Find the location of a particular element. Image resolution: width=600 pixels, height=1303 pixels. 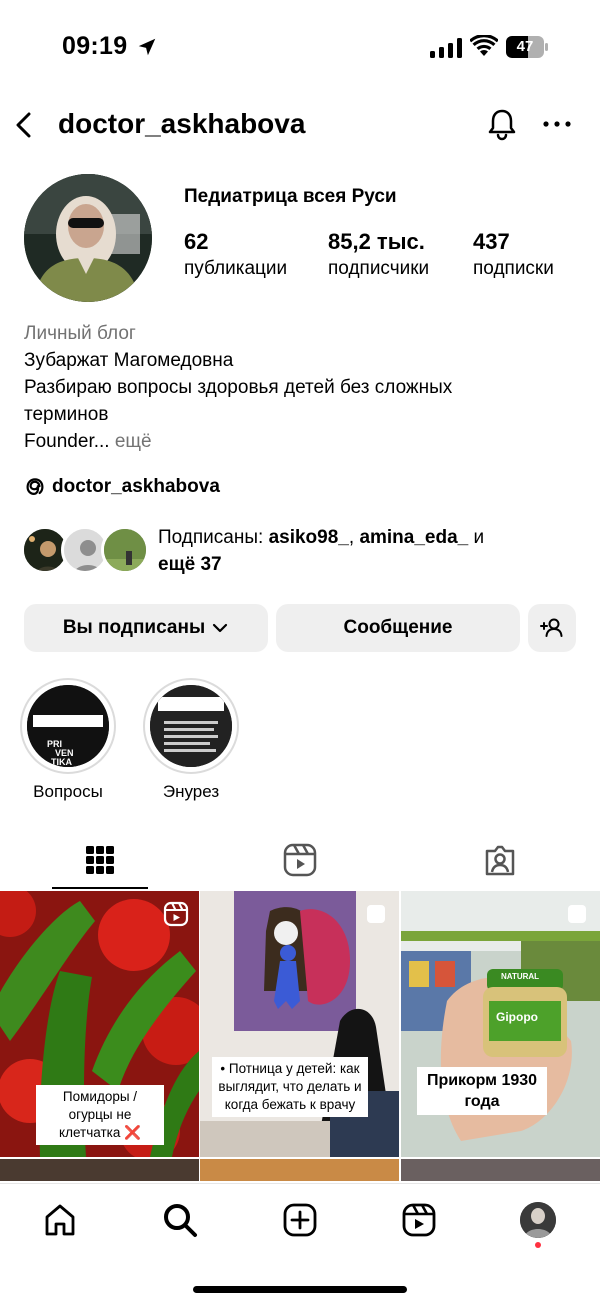

active-tab-indicator is located at coordinates (100, 888).